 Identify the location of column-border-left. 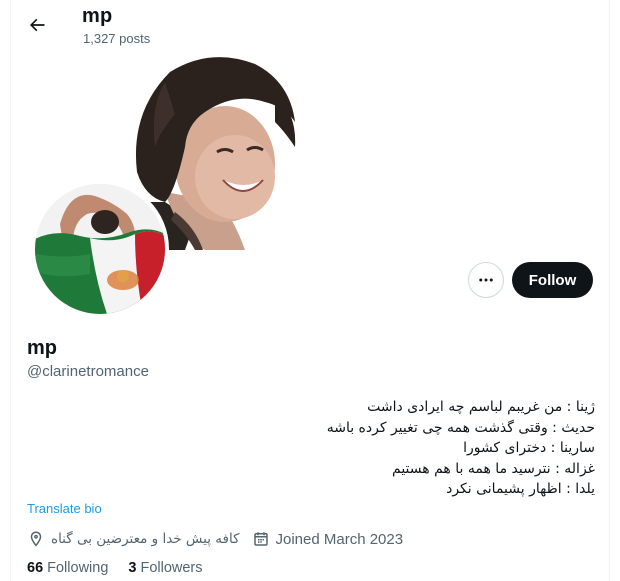
(10, 290).